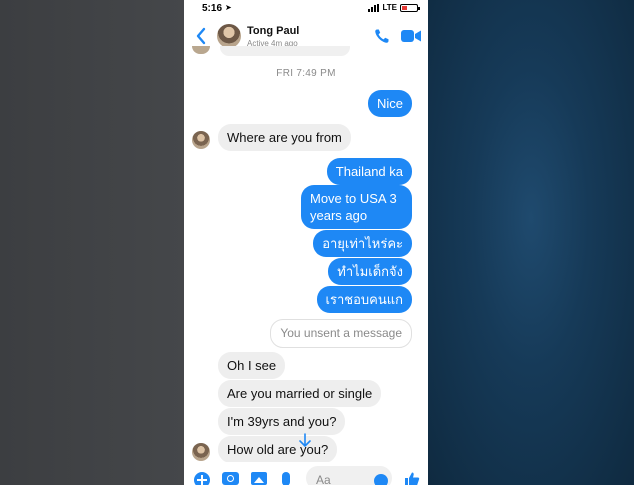  I want to click on mic-icon, so click(286, 478).